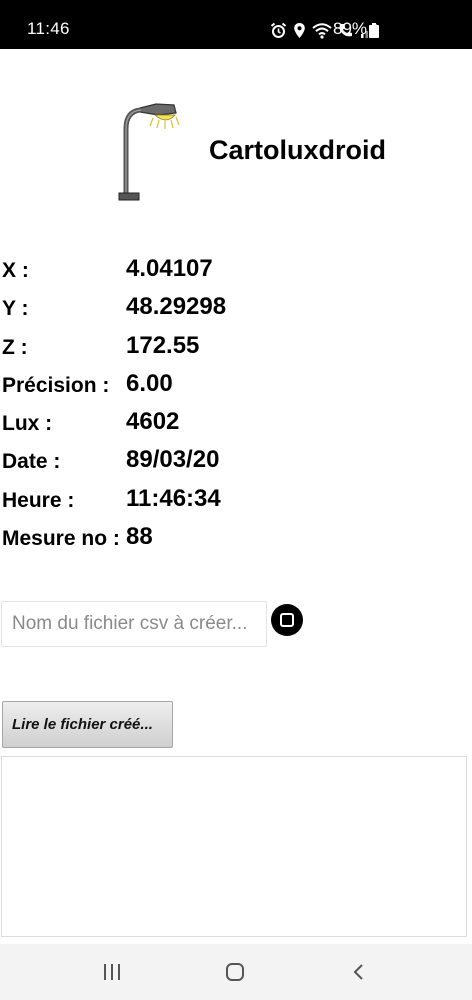 The image size is (472, 1000). Describe the element at coordinates (56, 385) in the screenshot. I see `reading-label: Précision :` at that location.